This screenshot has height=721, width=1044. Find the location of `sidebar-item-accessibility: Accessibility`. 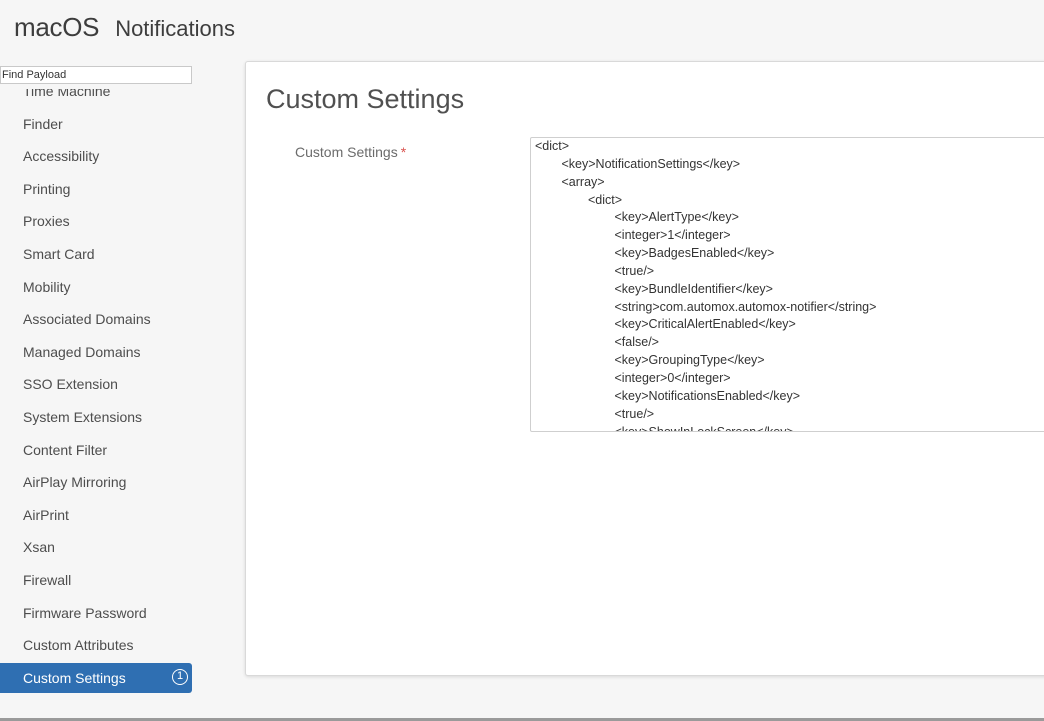

sidebar-item-accessibility: Accessibility is located at coordinates (96, 156).